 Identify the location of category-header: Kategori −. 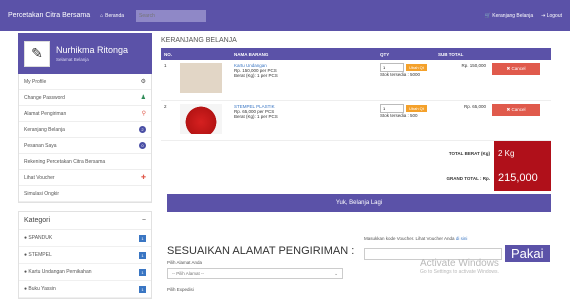
(85, 221).